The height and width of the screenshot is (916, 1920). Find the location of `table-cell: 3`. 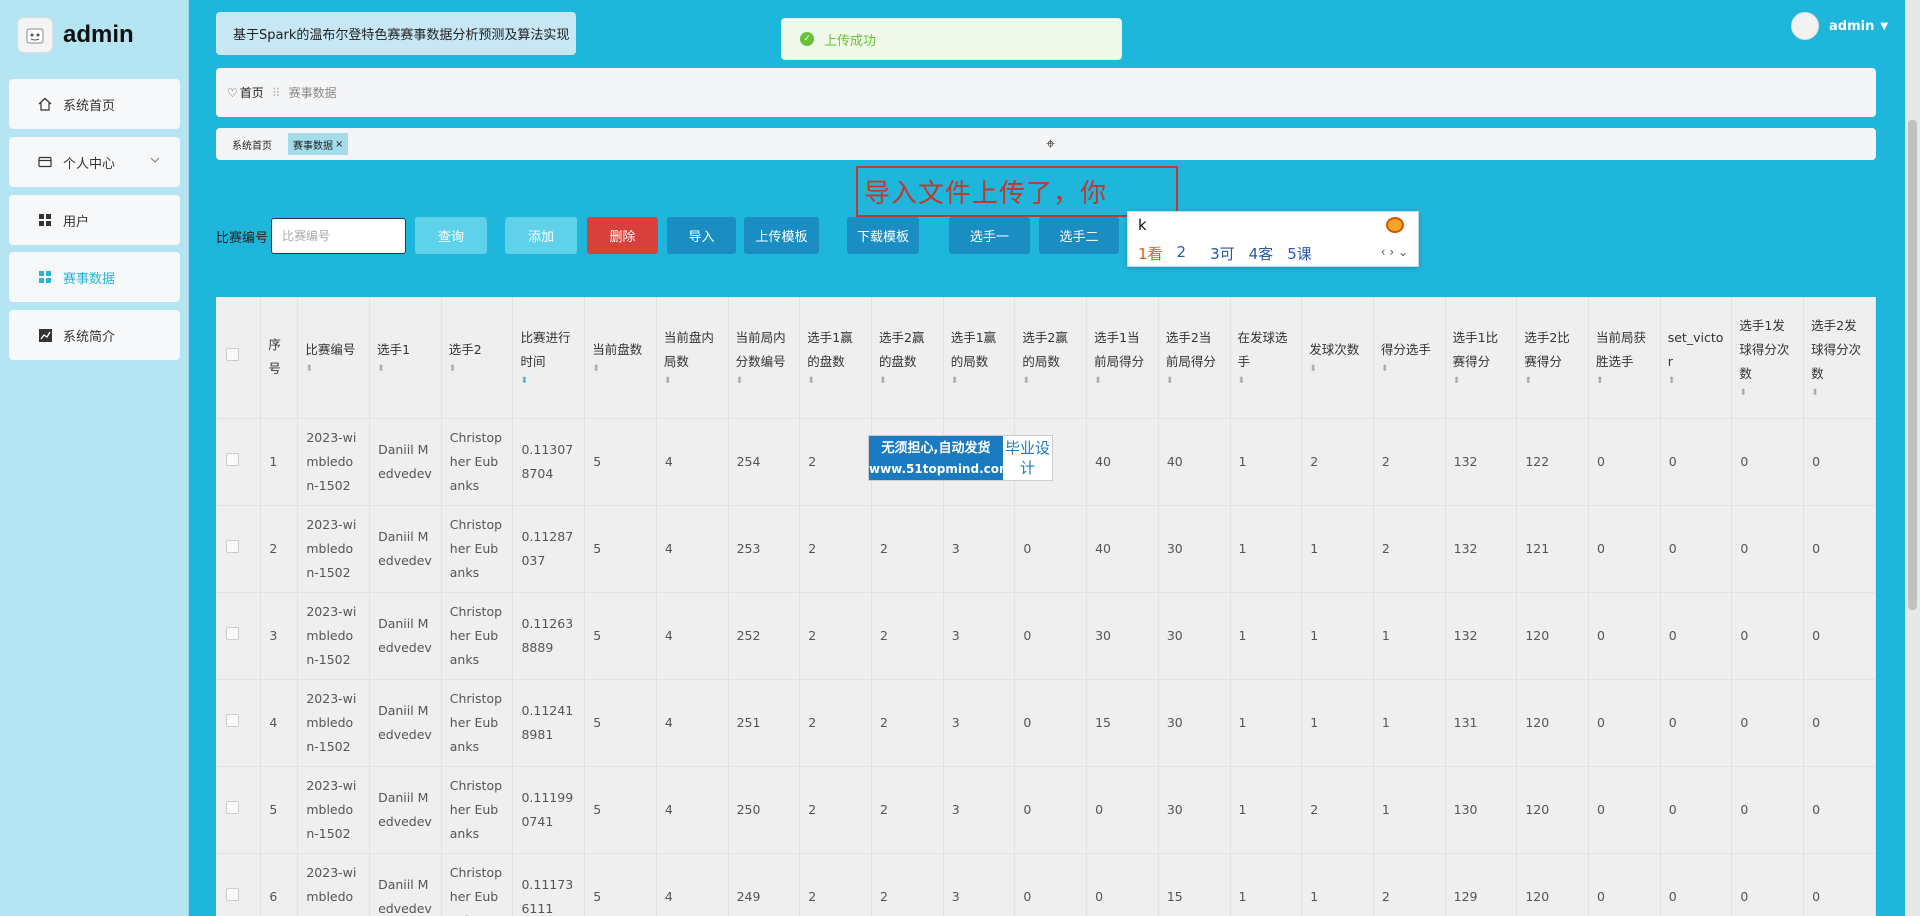

table-cell: 3 is located at coordinates (979, 548).